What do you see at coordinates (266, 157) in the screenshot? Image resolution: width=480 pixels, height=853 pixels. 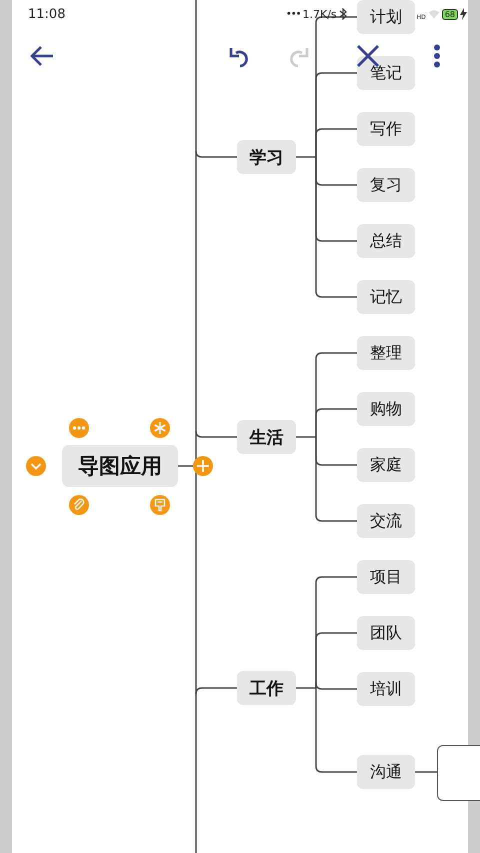 I see `branch-node: 学习` at bounding box center [266, 157].